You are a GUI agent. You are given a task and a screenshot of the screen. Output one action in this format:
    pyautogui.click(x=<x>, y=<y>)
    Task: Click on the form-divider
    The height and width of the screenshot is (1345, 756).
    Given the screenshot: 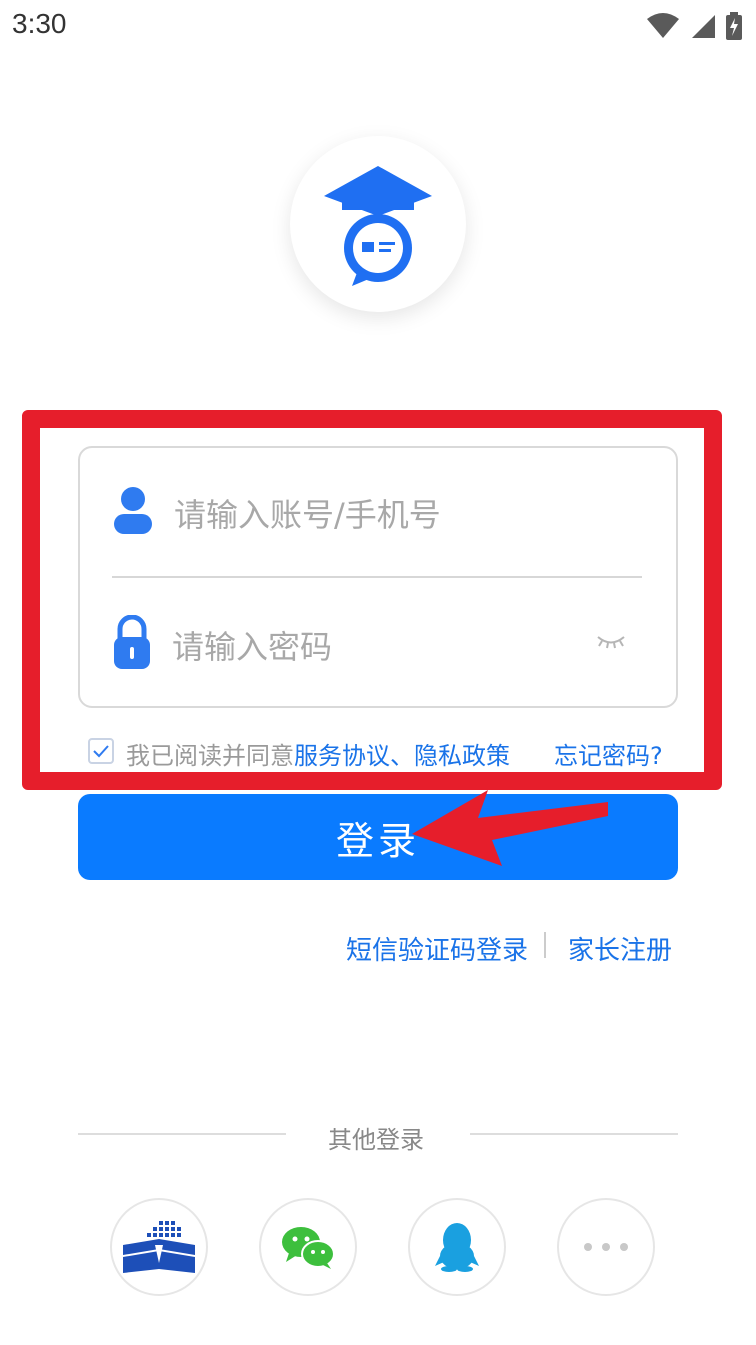 What is the action you would take?
    pyautogui.click(x=377, y=577)
    